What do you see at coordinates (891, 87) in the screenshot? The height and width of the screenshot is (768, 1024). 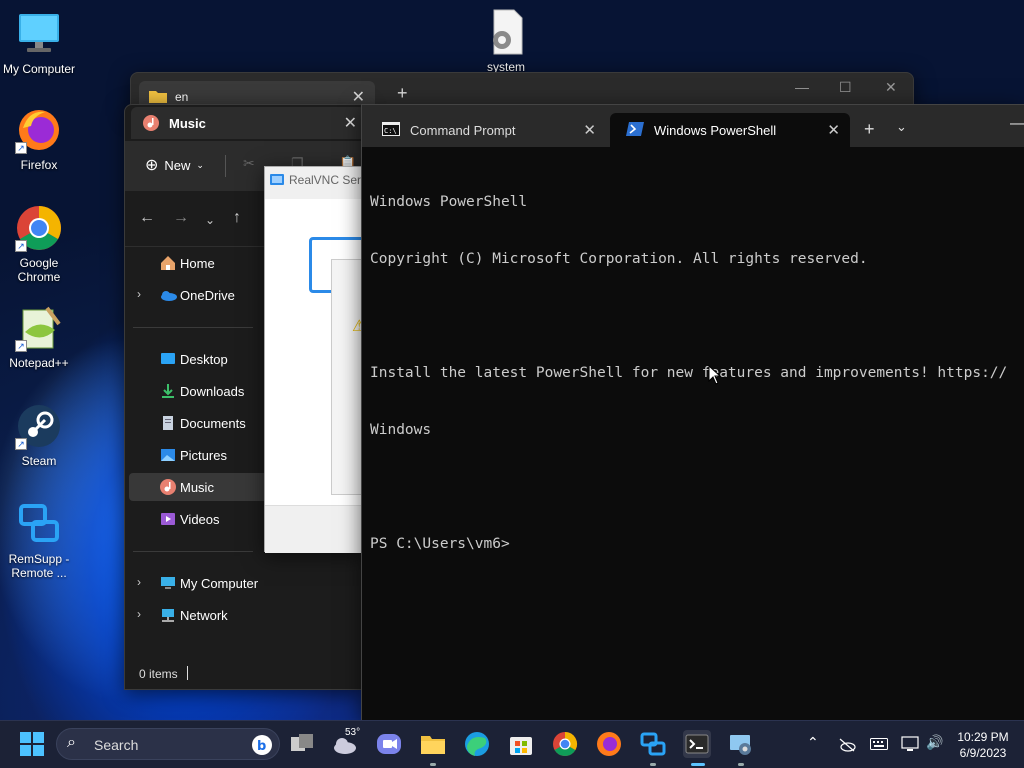 I see `close-icon: ✕` at bounding box center [891, 87].